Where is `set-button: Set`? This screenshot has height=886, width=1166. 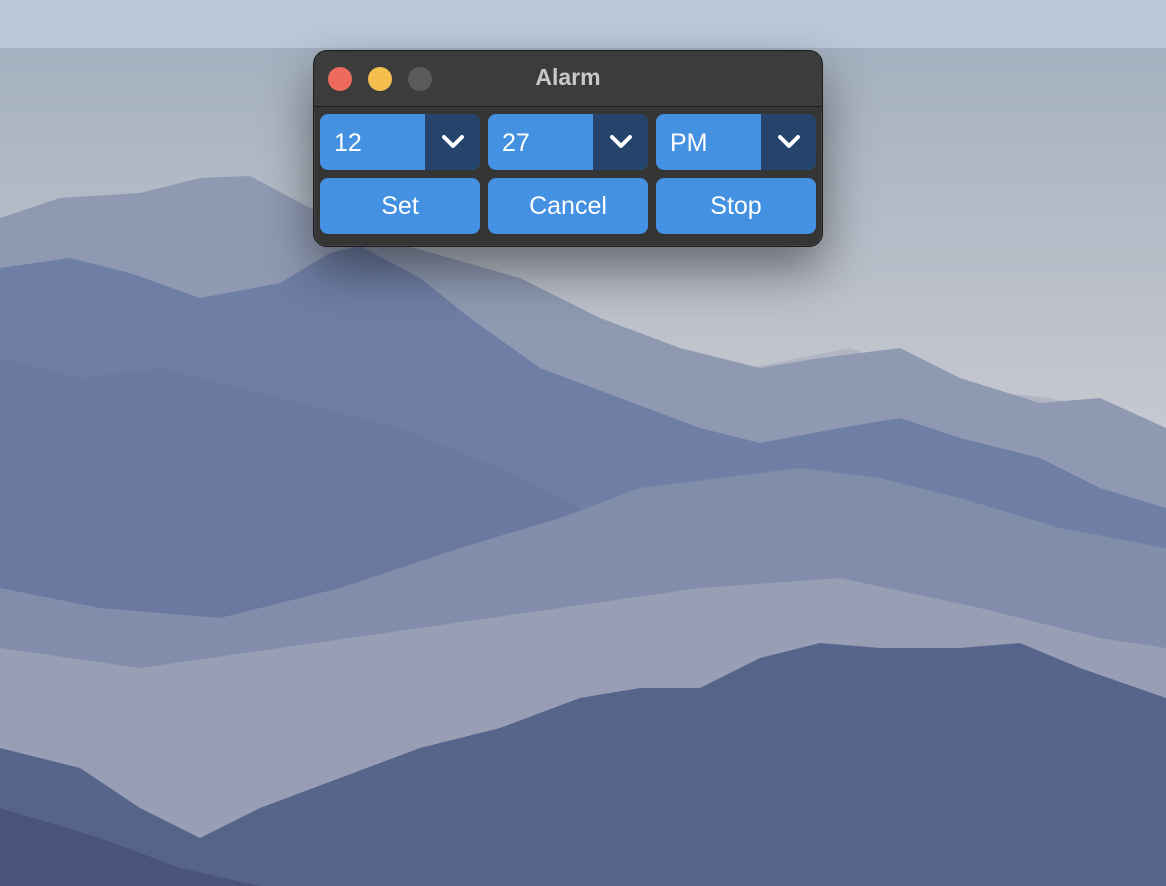
set-button: Set is located at coordinates (400, 206).